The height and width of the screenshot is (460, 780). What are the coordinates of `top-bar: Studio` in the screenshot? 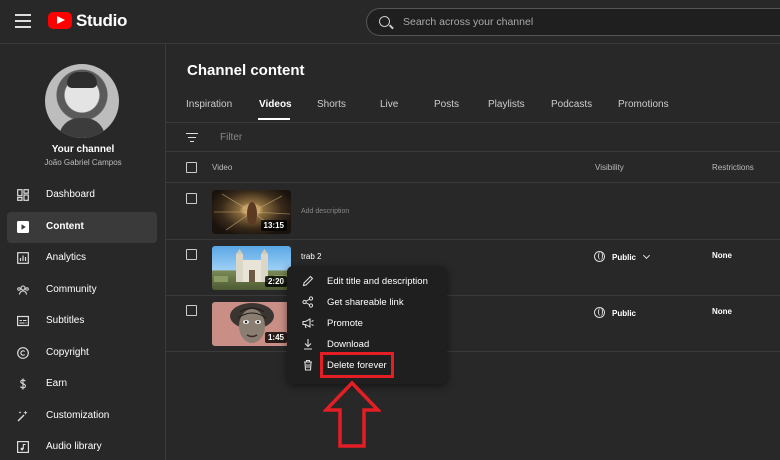 It's located at (390, 22).